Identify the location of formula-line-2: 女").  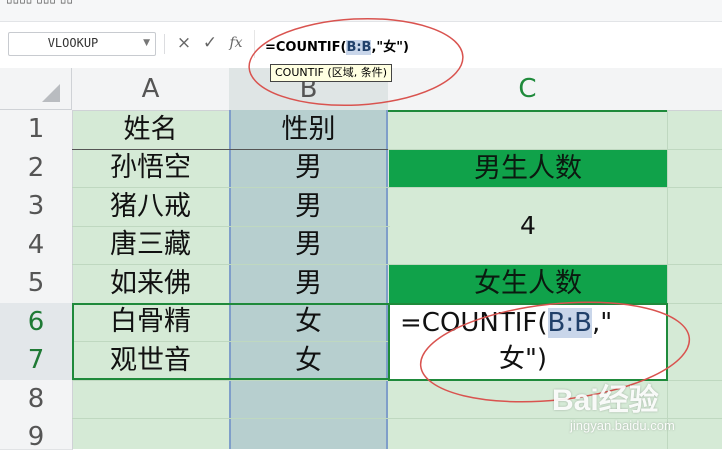
(523, 359).